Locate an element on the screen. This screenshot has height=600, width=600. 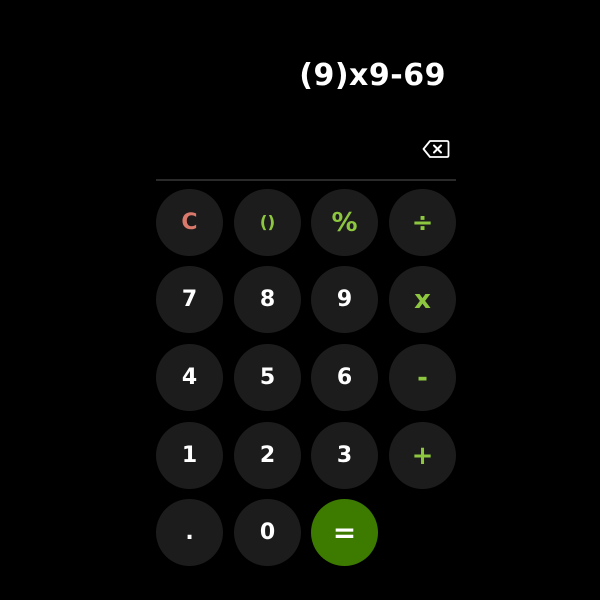
decimal-button: . is located at coordinates (189, 532).